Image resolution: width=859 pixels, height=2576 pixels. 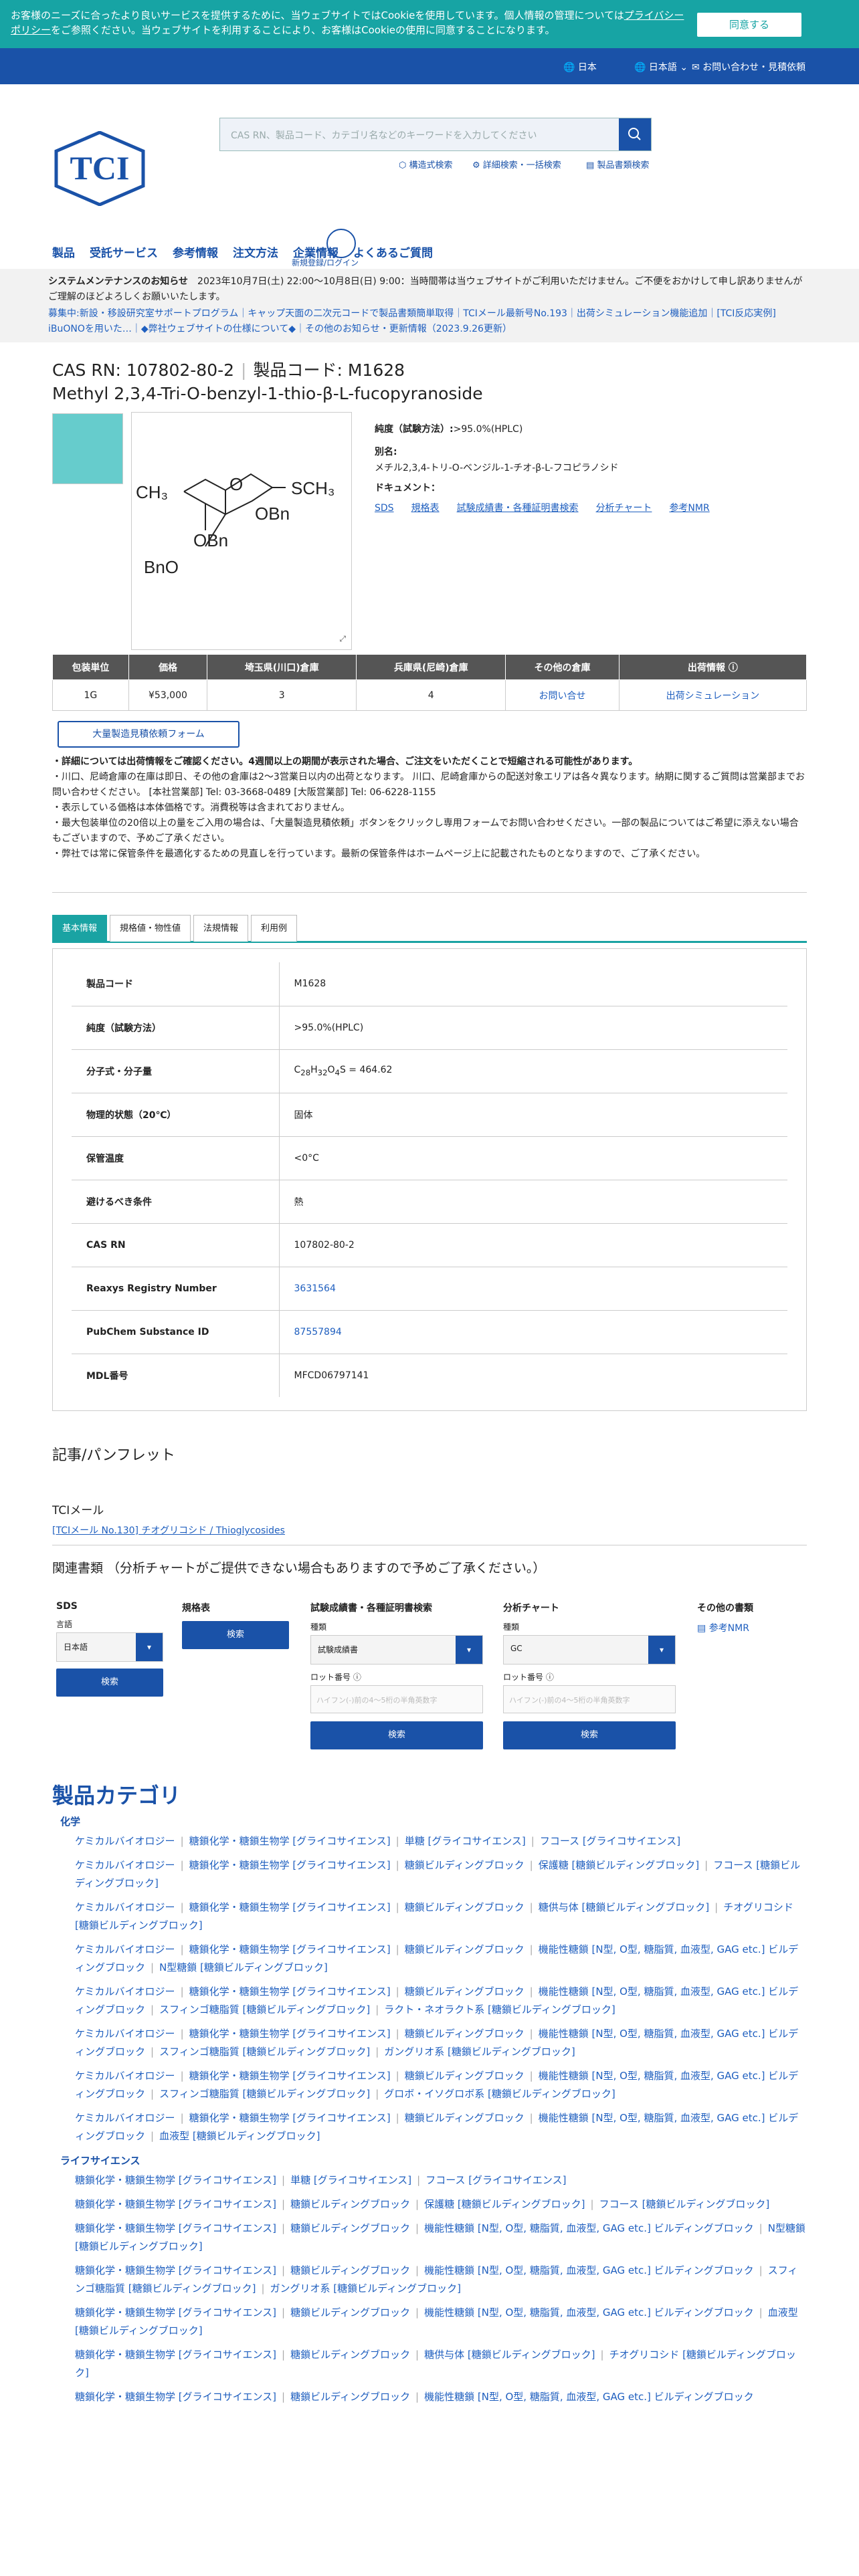 What do you see at coordinates (243, 1967) in the screenshot?
I see `category-link: N型糖鎖 [糖鎖ビルディングブロック]` at bounding box center [243, 1967].